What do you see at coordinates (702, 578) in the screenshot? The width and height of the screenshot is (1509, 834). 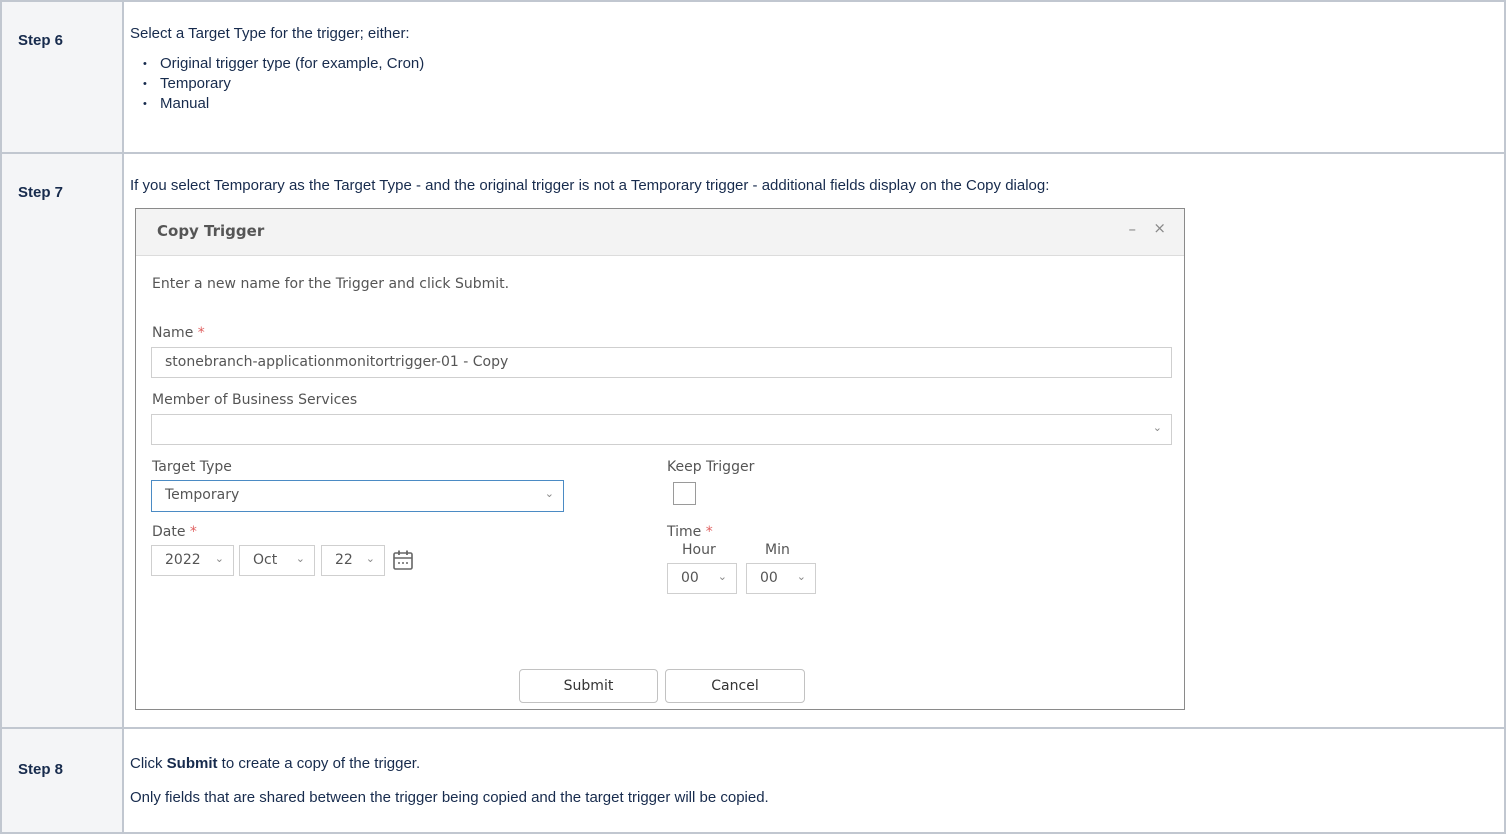 I see `hour-select: 00 ⌄` at bounding box center [702, 578].